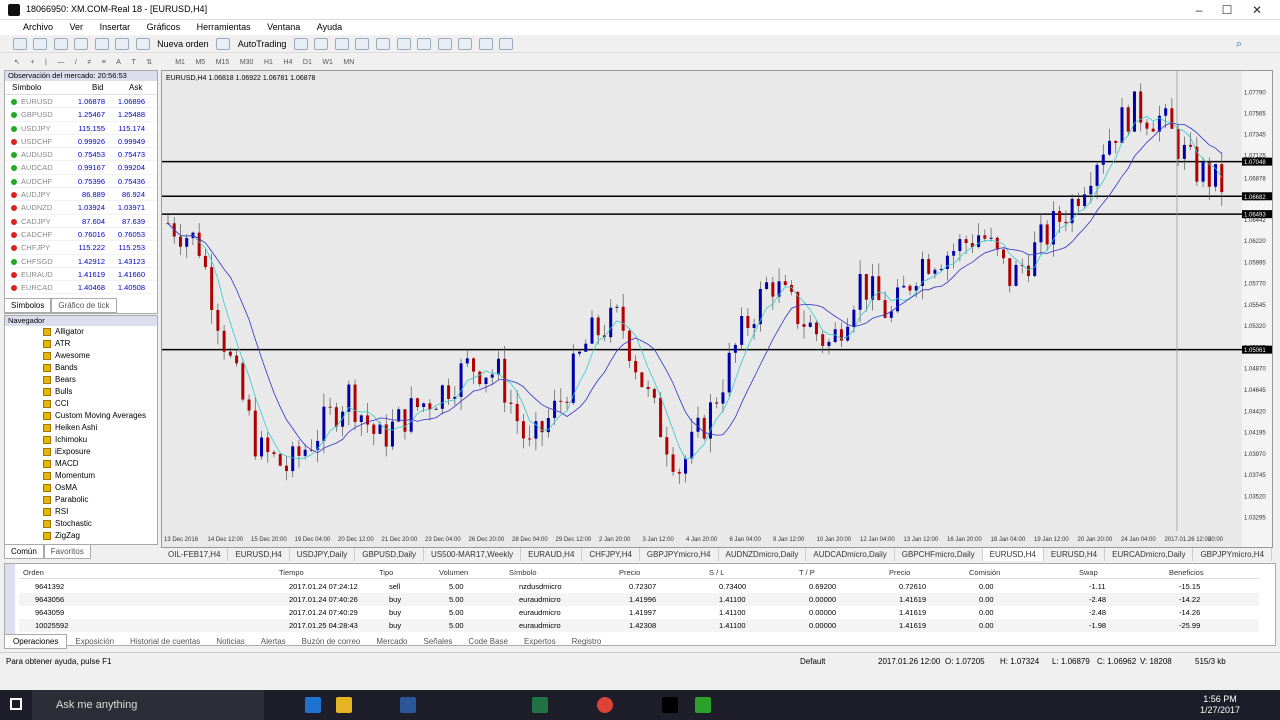 The width and height of the screenshot is (1280, 720). I want to click on chart-tab: EURAUD,H4, so click(552, 554).